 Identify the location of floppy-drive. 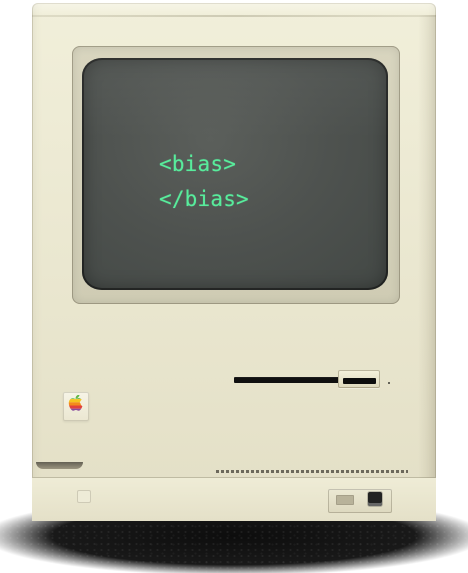
(308, 380).